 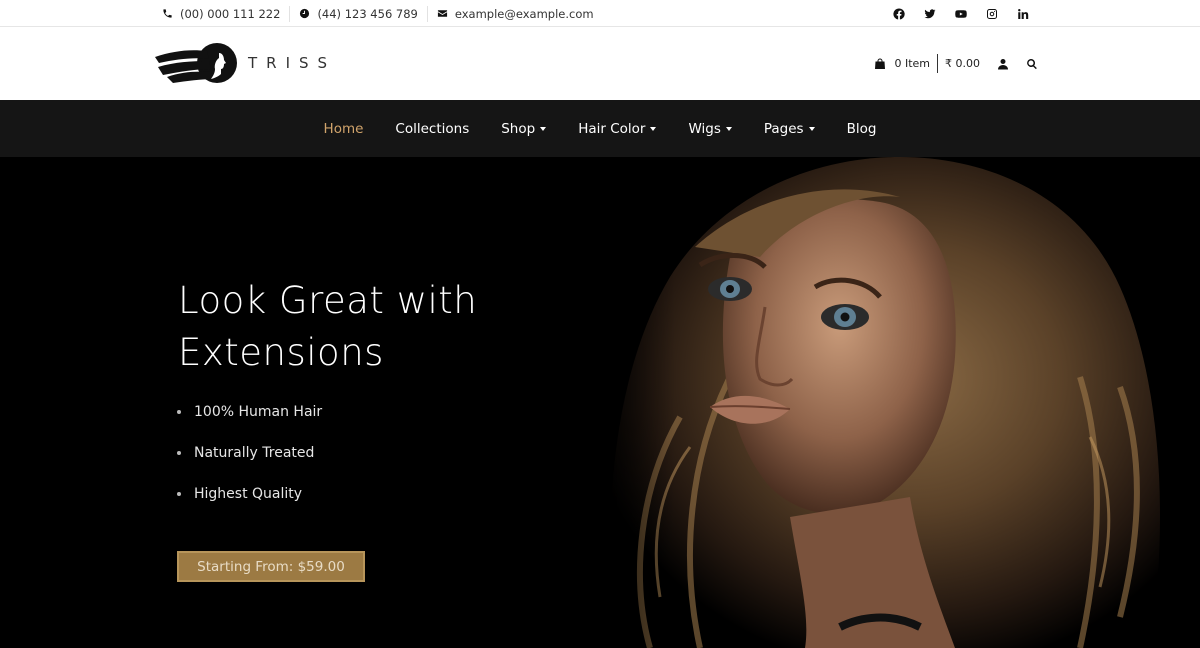 I want to click on nav-item-hair-color: Hair Color, so click(x=617, y=128).